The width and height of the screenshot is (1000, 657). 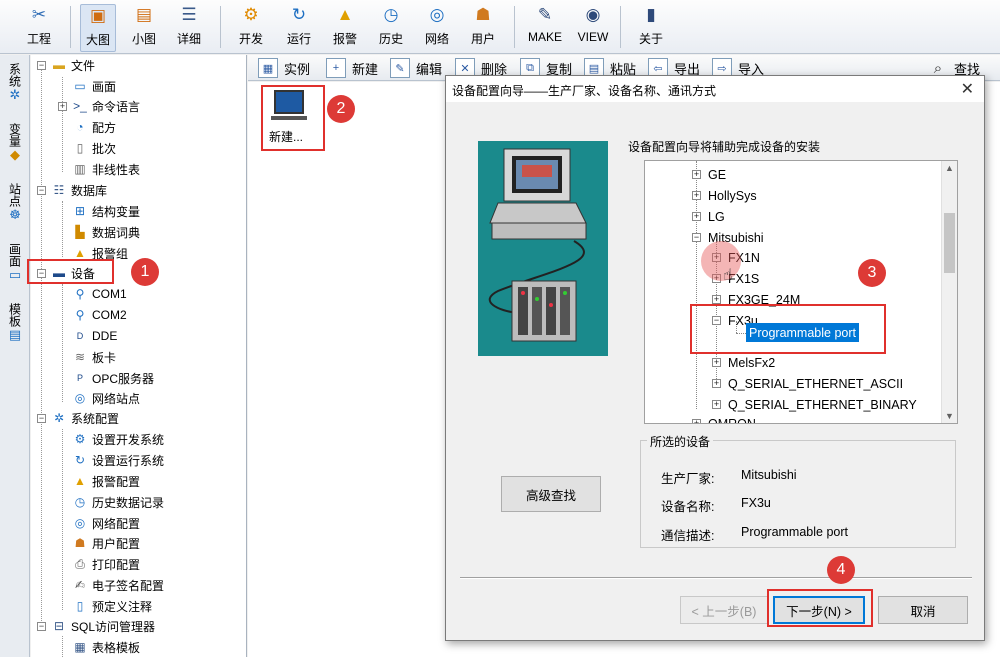 I want to click on tree-node-dde: D DDE, so click(x=95, y=336).